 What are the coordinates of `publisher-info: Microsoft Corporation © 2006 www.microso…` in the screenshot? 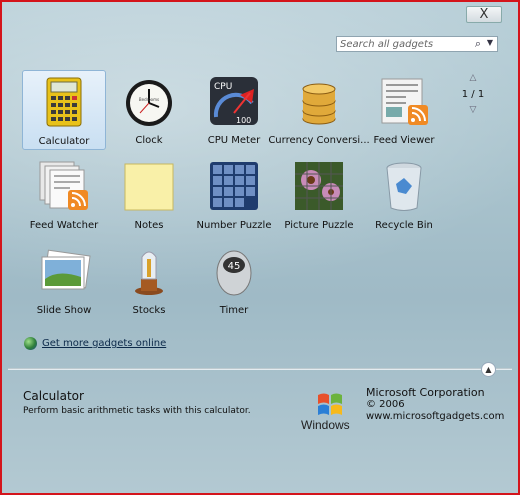 It's located at (435, 405).